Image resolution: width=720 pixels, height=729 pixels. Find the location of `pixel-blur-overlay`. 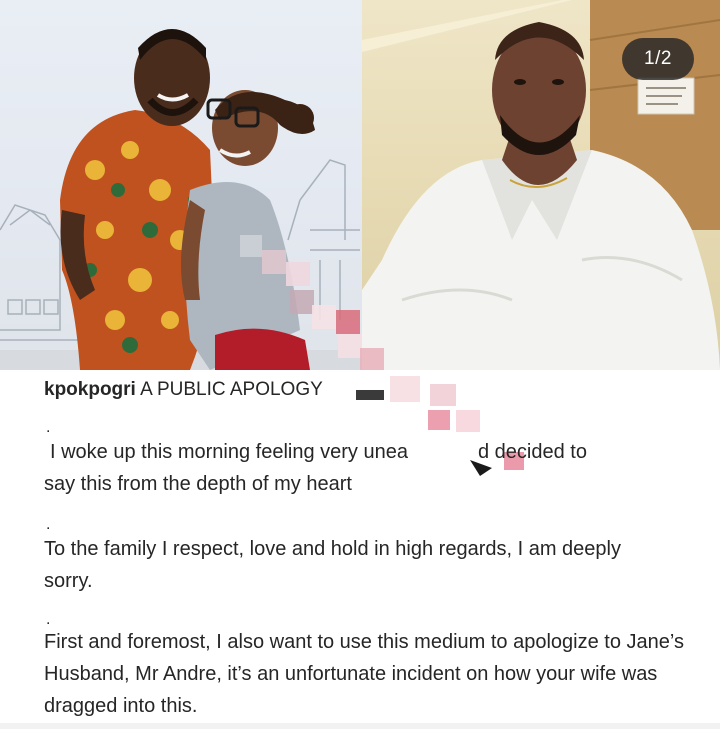

pixel-blur-overlay is located at coordinates (312, 302).